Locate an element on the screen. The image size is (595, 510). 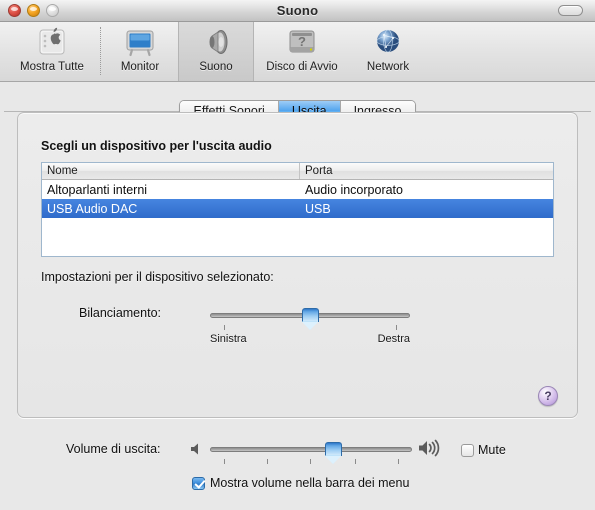
balance-left-label: Sinistra is located at coordinates (228, 339).